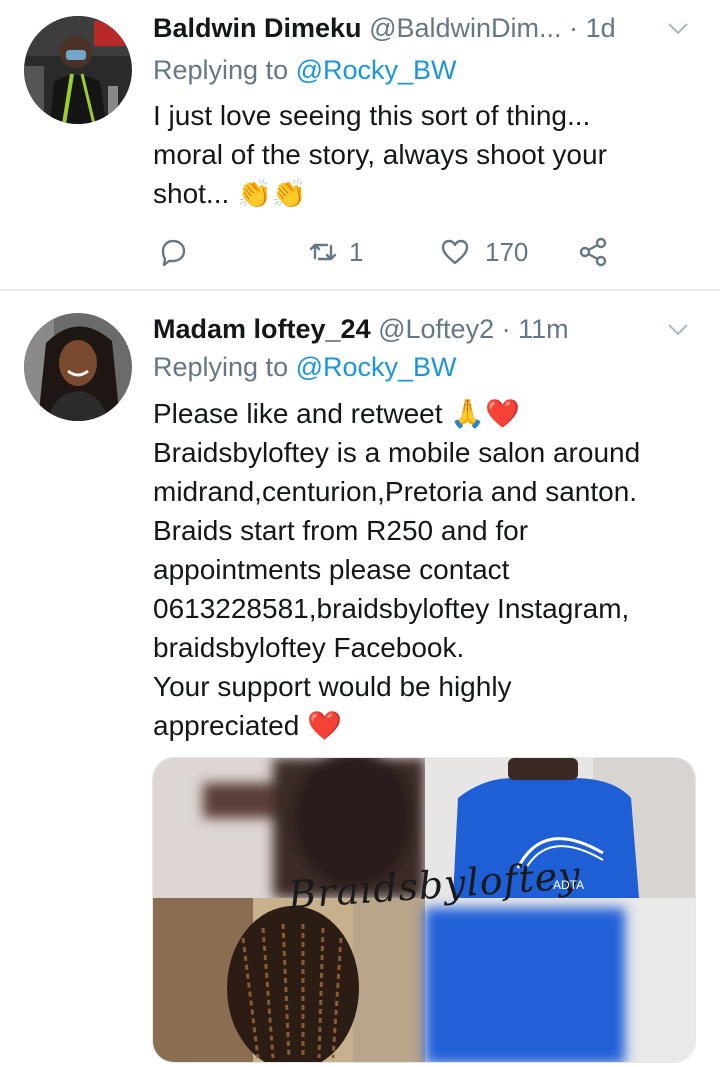  I want to click on like-count: 170, so click(507, 251).